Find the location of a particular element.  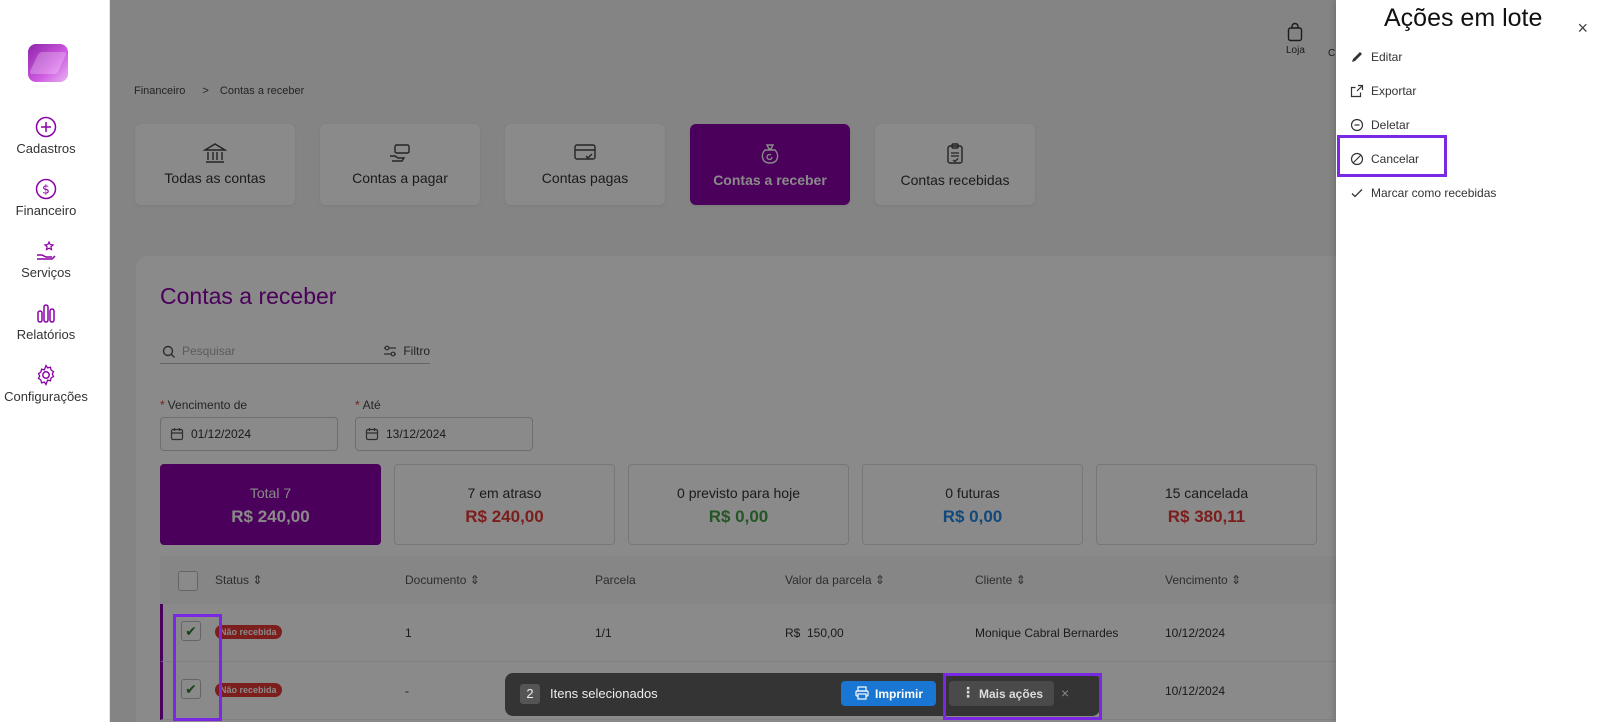

filter-button: Filtro is located at coordinates (407, 351).